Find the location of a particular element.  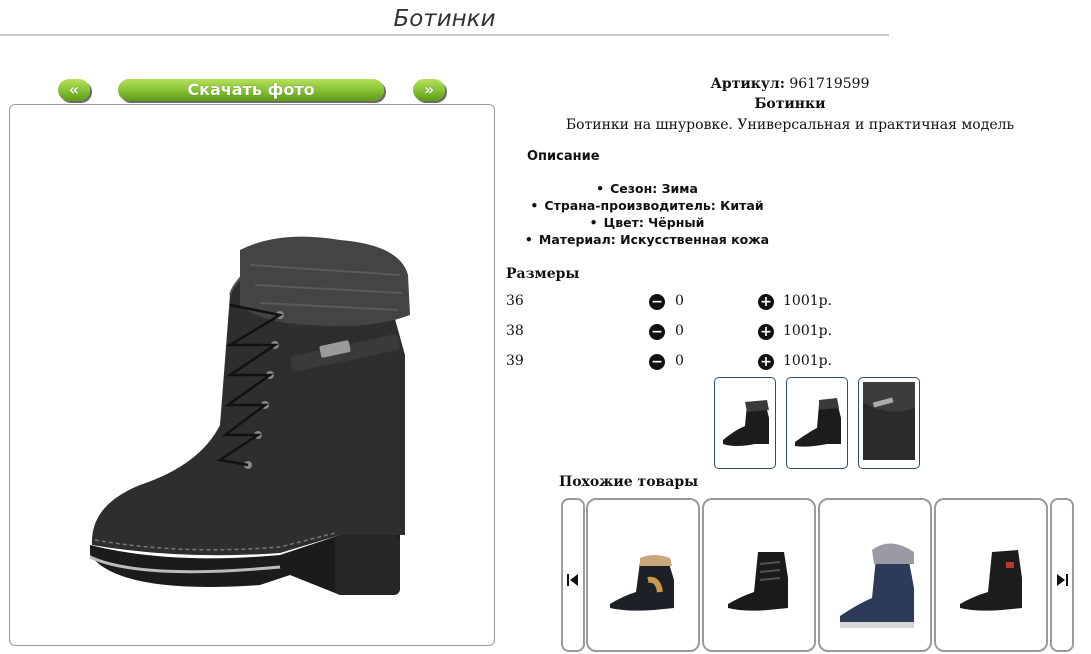

page-title: Ботинки is located at coordinates (444, 19).